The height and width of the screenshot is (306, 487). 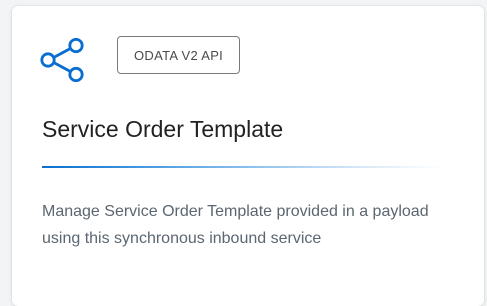 What do you see at coordinates (243, 167) in the screenshot?
I see `title-divider` at bounding box center [243, 167].